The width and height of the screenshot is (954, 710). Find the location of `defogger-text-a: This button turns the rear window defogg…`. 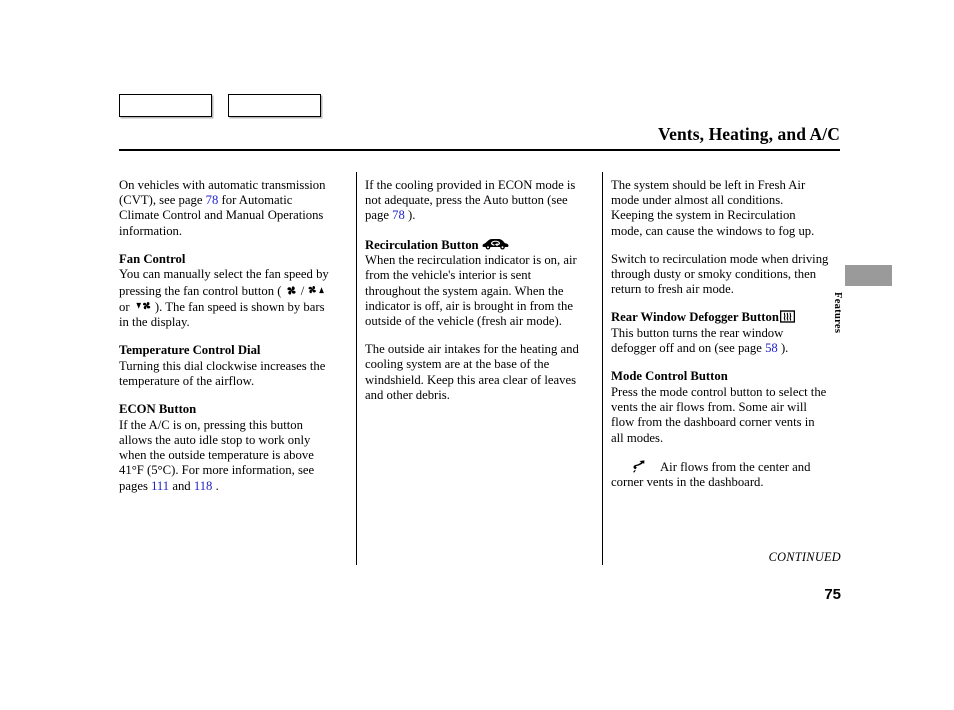

defogger-text-a: This button turns the rear window defogg… is located at coordinates (697, 341).